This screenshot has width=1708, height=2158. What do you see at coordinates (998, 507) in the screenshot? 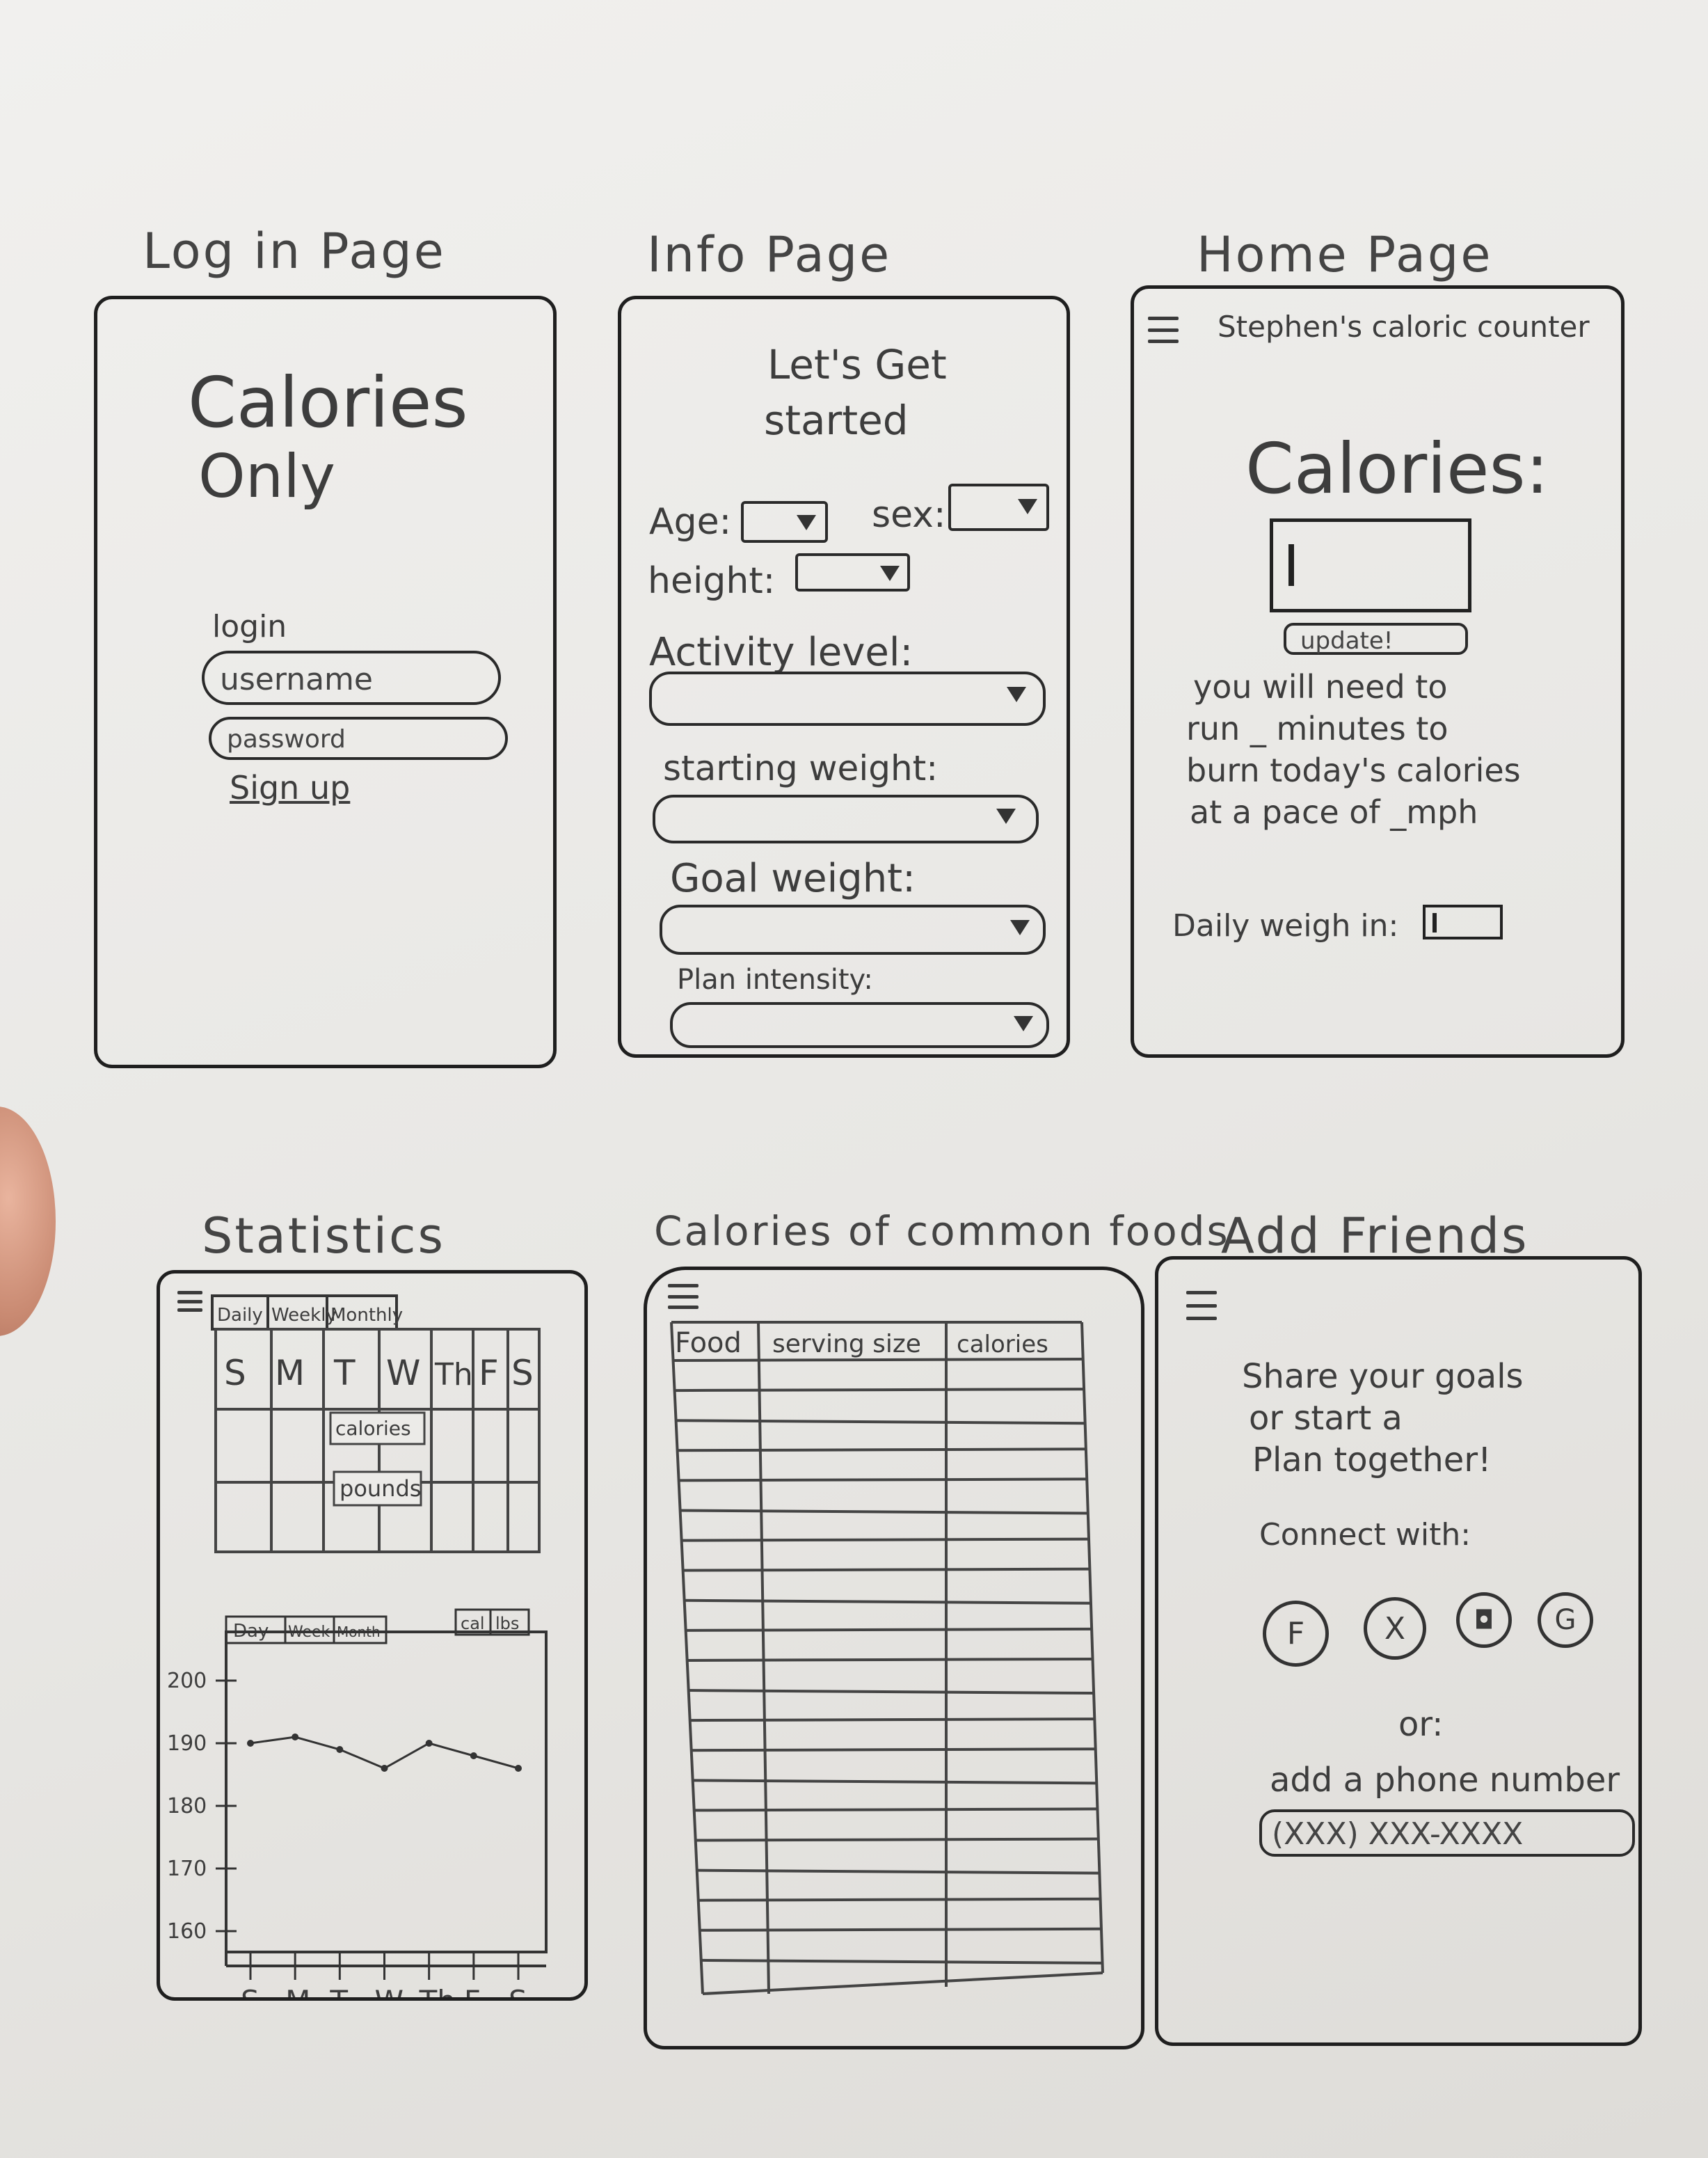
I see `sex-dropdown` at bounding box center [998, 507].